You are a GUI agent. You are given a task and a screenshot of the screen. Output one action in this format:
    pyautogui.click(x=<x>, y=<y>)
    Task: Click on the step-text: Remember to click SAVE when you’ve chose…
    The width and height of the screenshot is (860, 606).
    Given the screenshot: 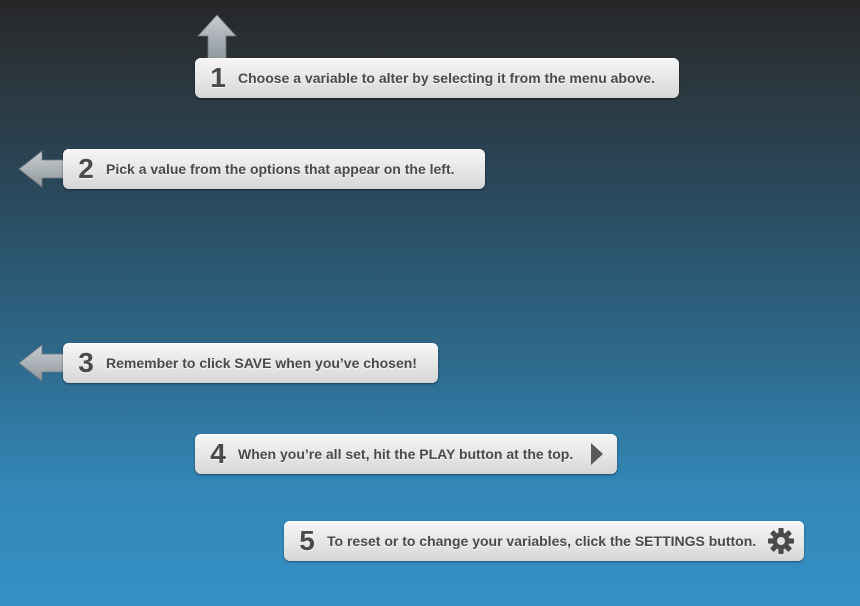 What is the action you would take?
    pyautogui.click(x=261, y=363)
    